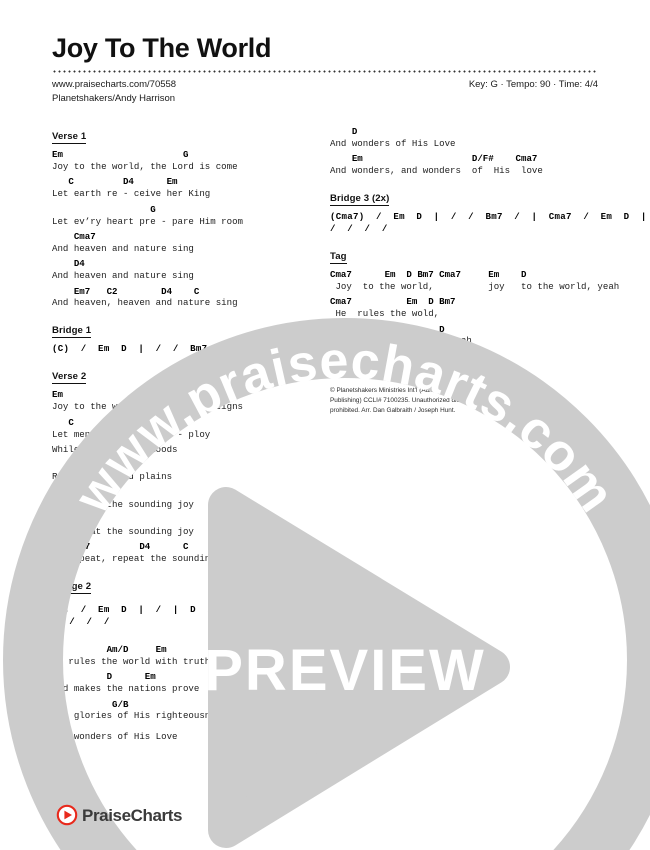 This screenshot has height=850, width=650. I want to click on lyric-line: The glories of His righteousness, so click(139, 716).